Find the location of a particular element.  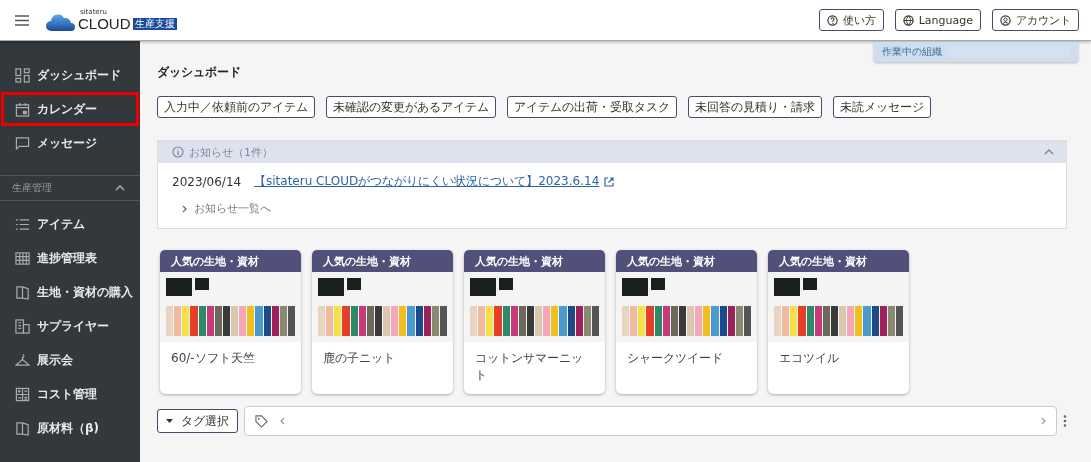

notice-link: 【sitateru CLOUDがつながりにくい状況について】2023.6.14 is located at coordinates (427, 181).